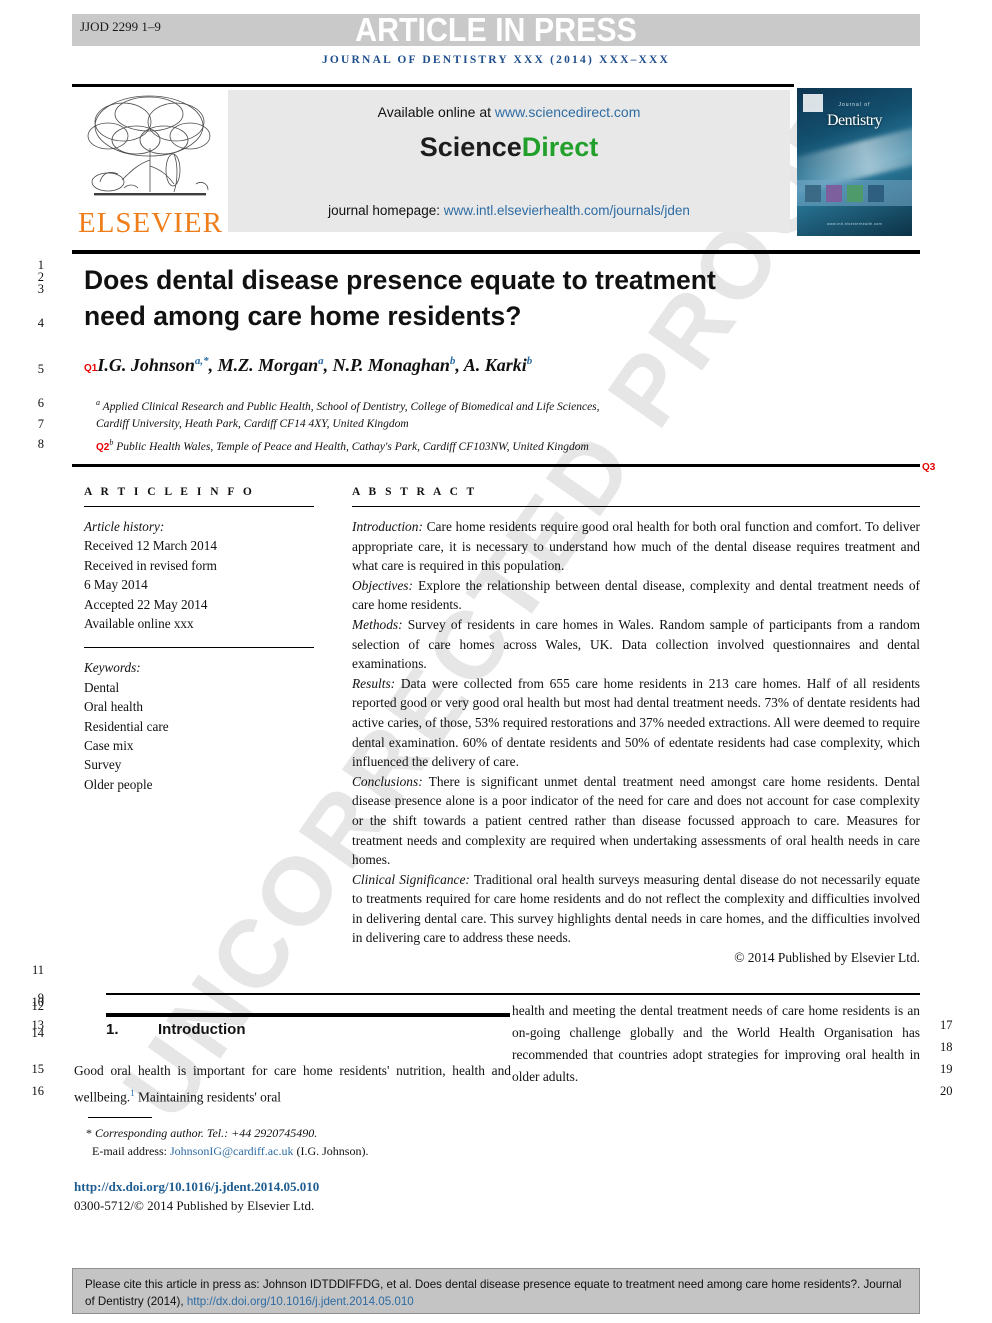 Image resolution: width=992 pixels, height=1323 pixels. Describe the element at coordinates (199, 648) in the screenshot. I see `keywords-rule` at that location.